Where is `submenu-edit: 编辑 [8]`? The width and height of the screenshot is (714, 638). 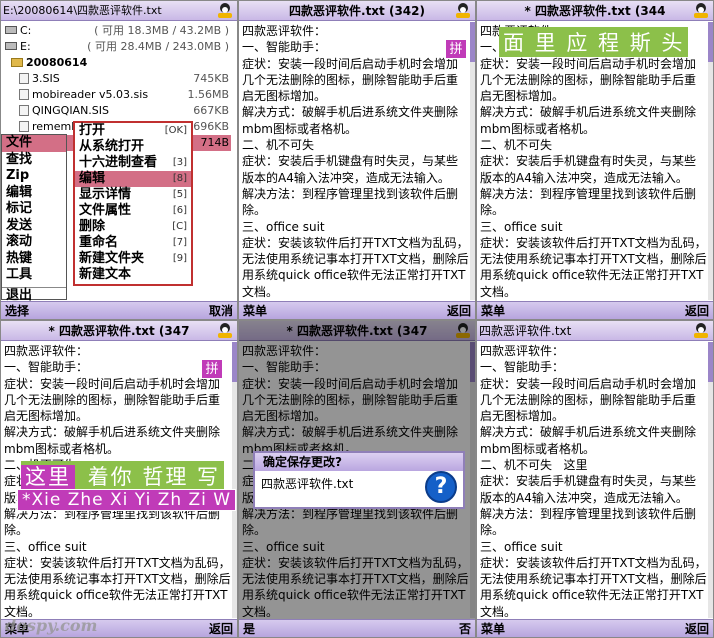 submenu-edit: 编辑 [8] is located at coordinates (133, 179).